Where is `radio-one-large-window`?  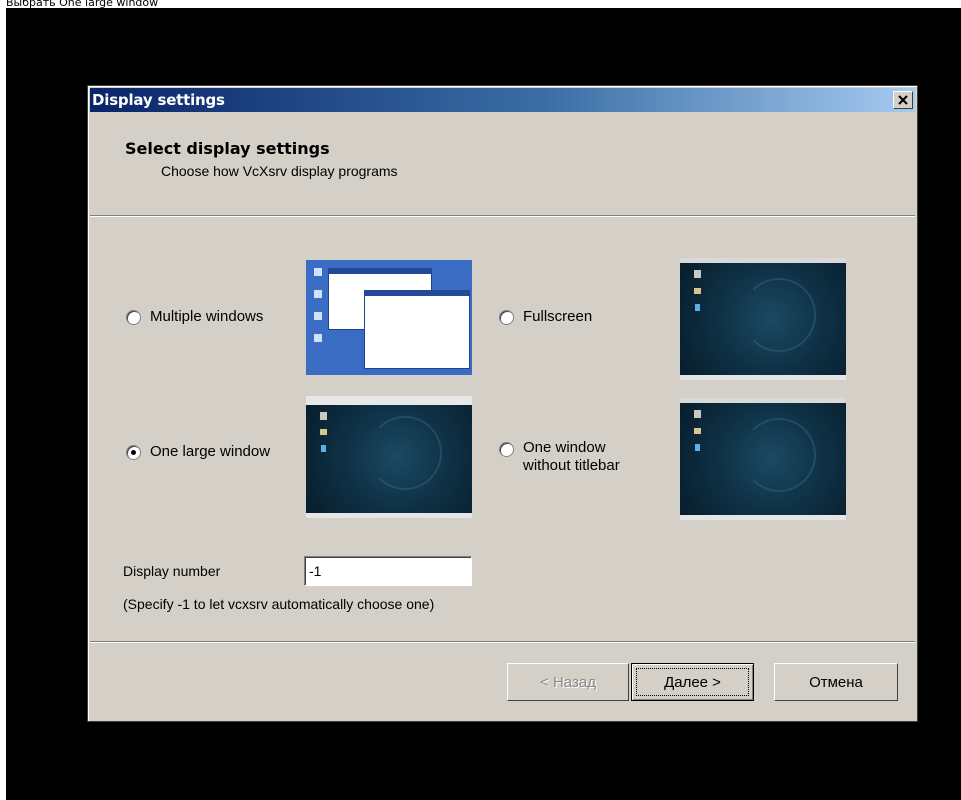 radio-one-large-window is located at coordinates (133, 452).